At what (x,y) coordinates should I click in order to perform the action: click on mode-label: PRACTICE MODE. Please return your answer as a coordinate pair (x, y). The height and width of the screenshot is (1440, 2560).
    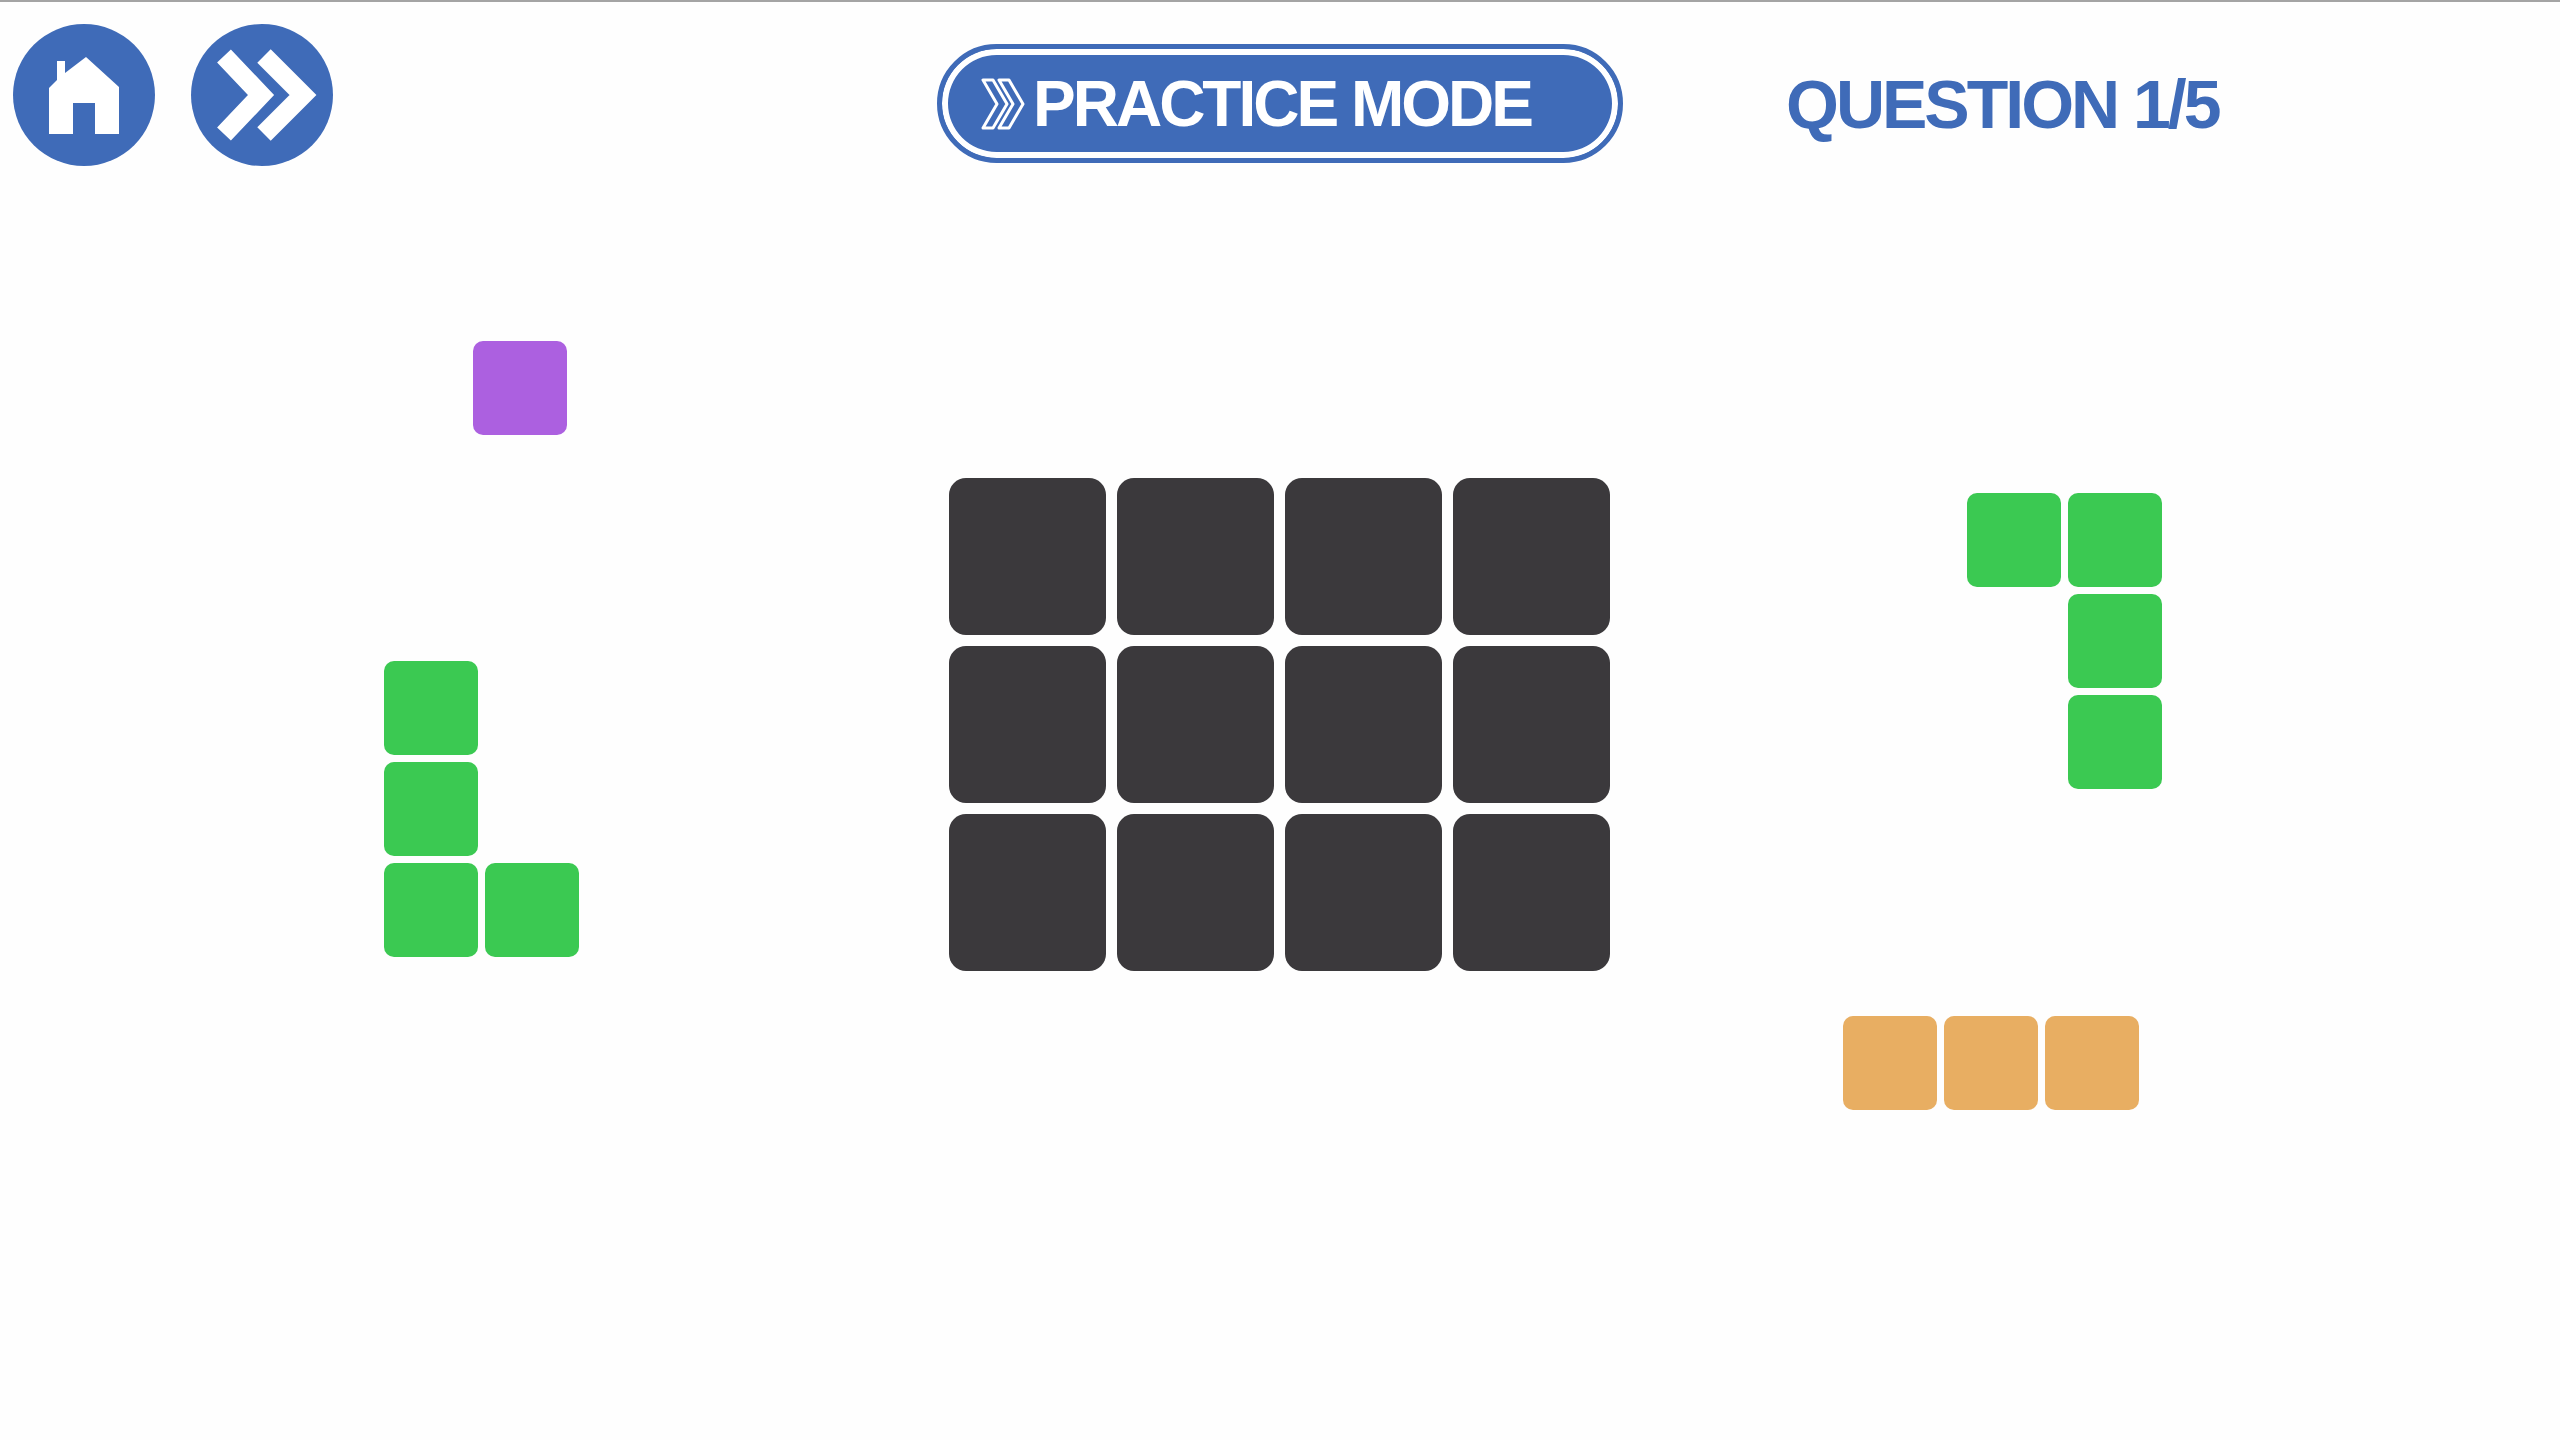
    Looking at the image, I should click on (1282, 103).